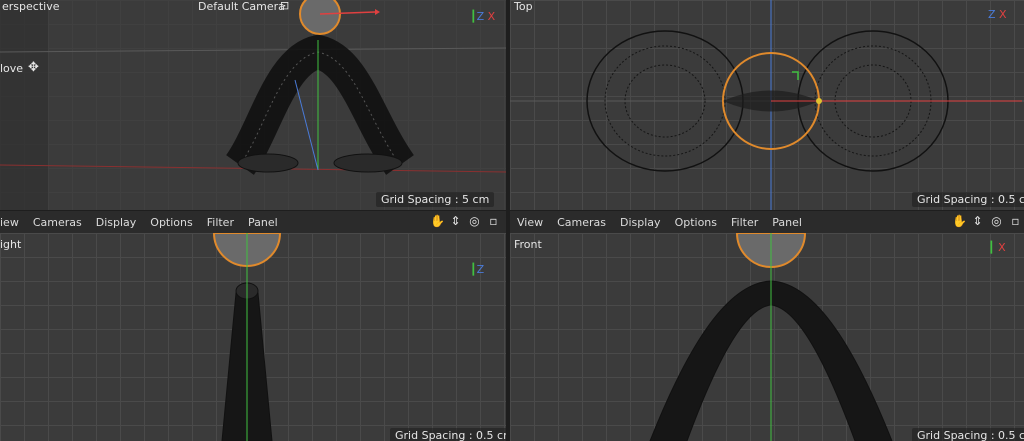 This screenshot has height=441, width=1024. I want to click on axis-gizmo-top: Z X, so click(997, 14).